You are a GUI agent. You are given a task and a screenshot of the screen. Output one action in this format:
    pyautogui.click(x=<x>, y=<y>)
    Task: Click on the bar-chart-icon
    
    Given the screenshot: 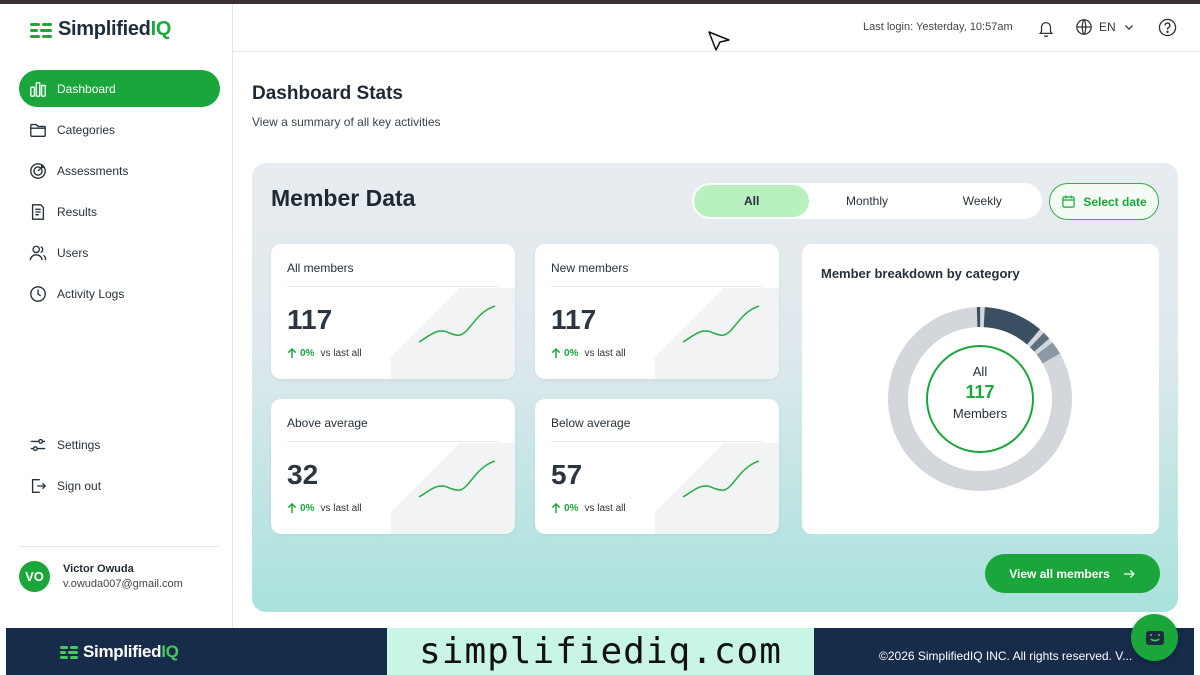 What is the action you would take?
    pyautogui.click(x=38, y=89)
    